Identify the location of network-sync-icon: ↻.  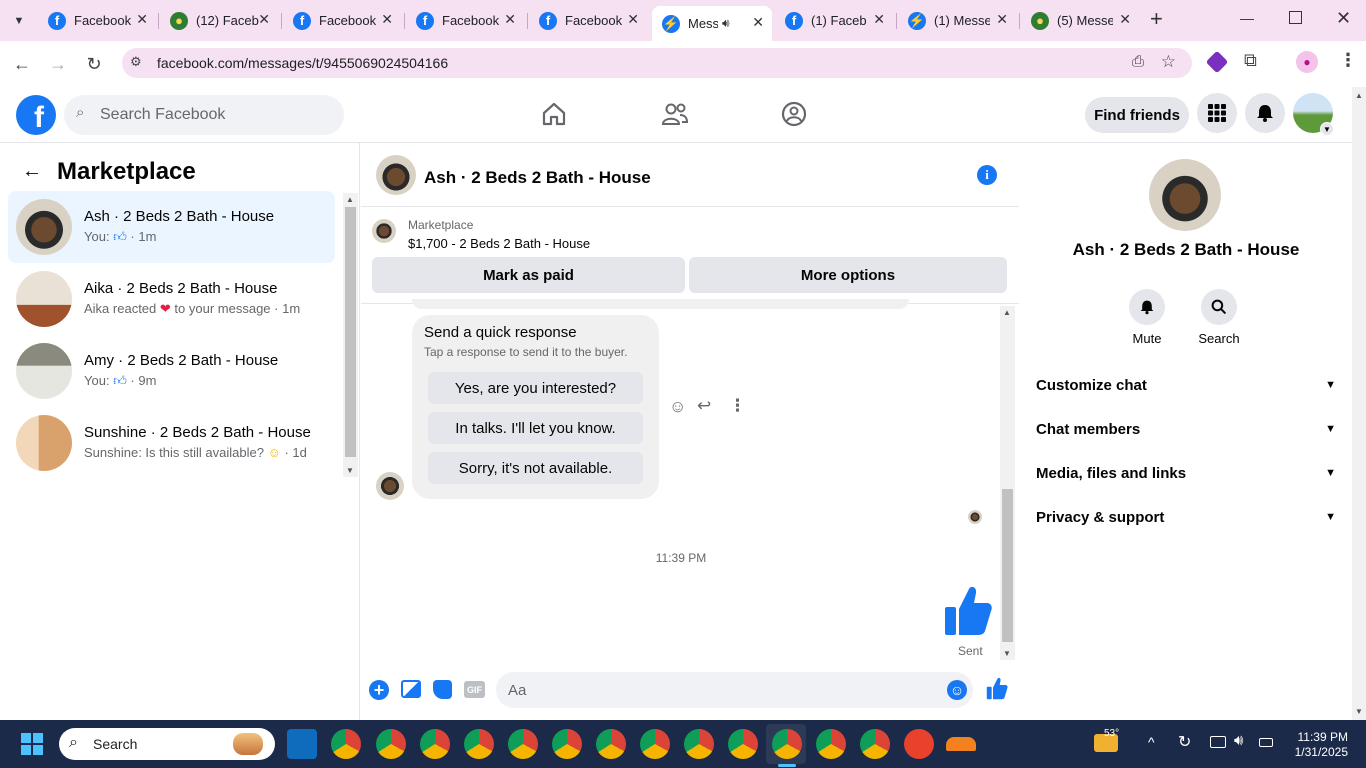
(1184, 742).